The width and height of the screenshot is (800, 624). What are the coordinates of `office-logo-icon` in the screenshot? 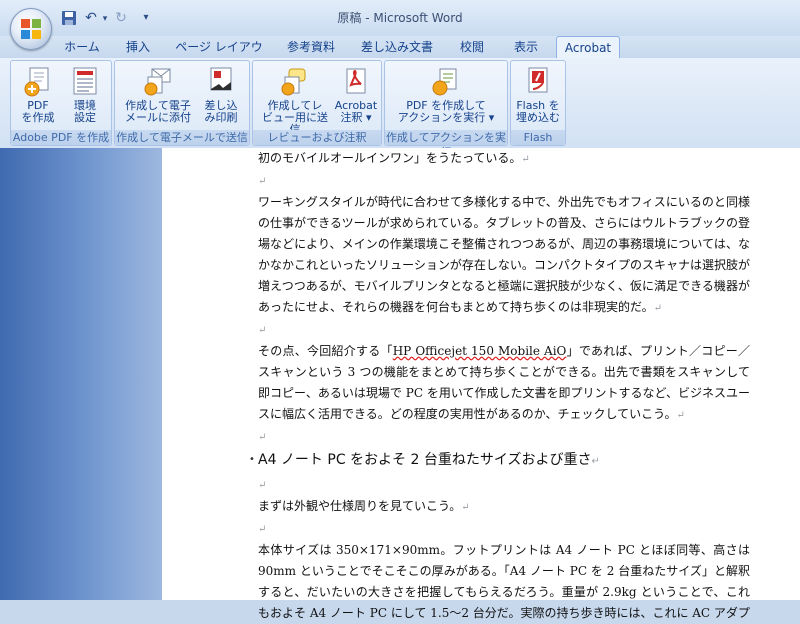 It's located at (31, 29).